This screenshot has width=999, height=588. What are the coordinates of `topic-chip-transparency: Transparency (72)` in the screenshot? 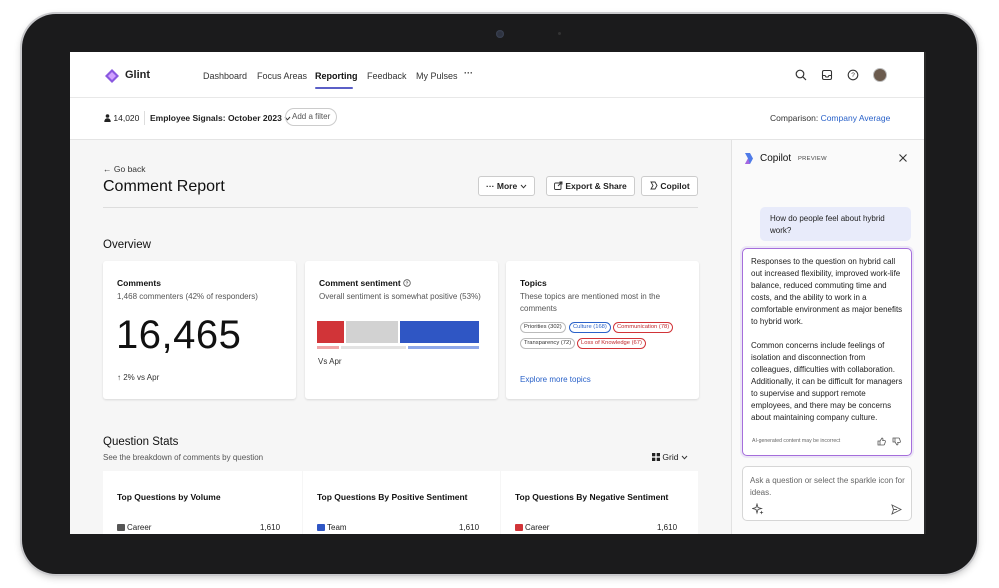 It's located at (548, 343).